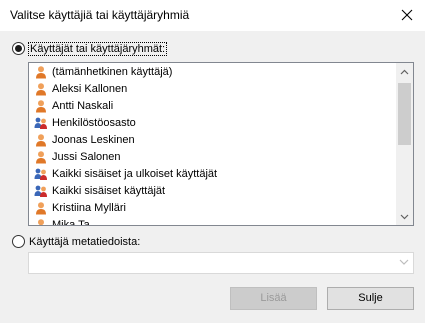 The image size is (425, 323). Describe the element at coordinates (18, 241) in the screenshot. I see `metadata-radio` at that location.